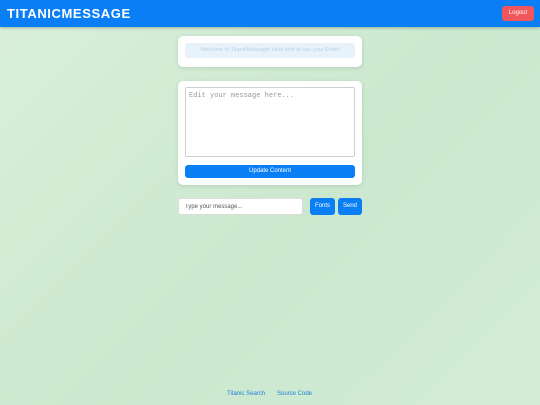 Image resolution: width=540 pixels, height=405 pixels. I want to click on logout-button: Logout, so click(518, 13).